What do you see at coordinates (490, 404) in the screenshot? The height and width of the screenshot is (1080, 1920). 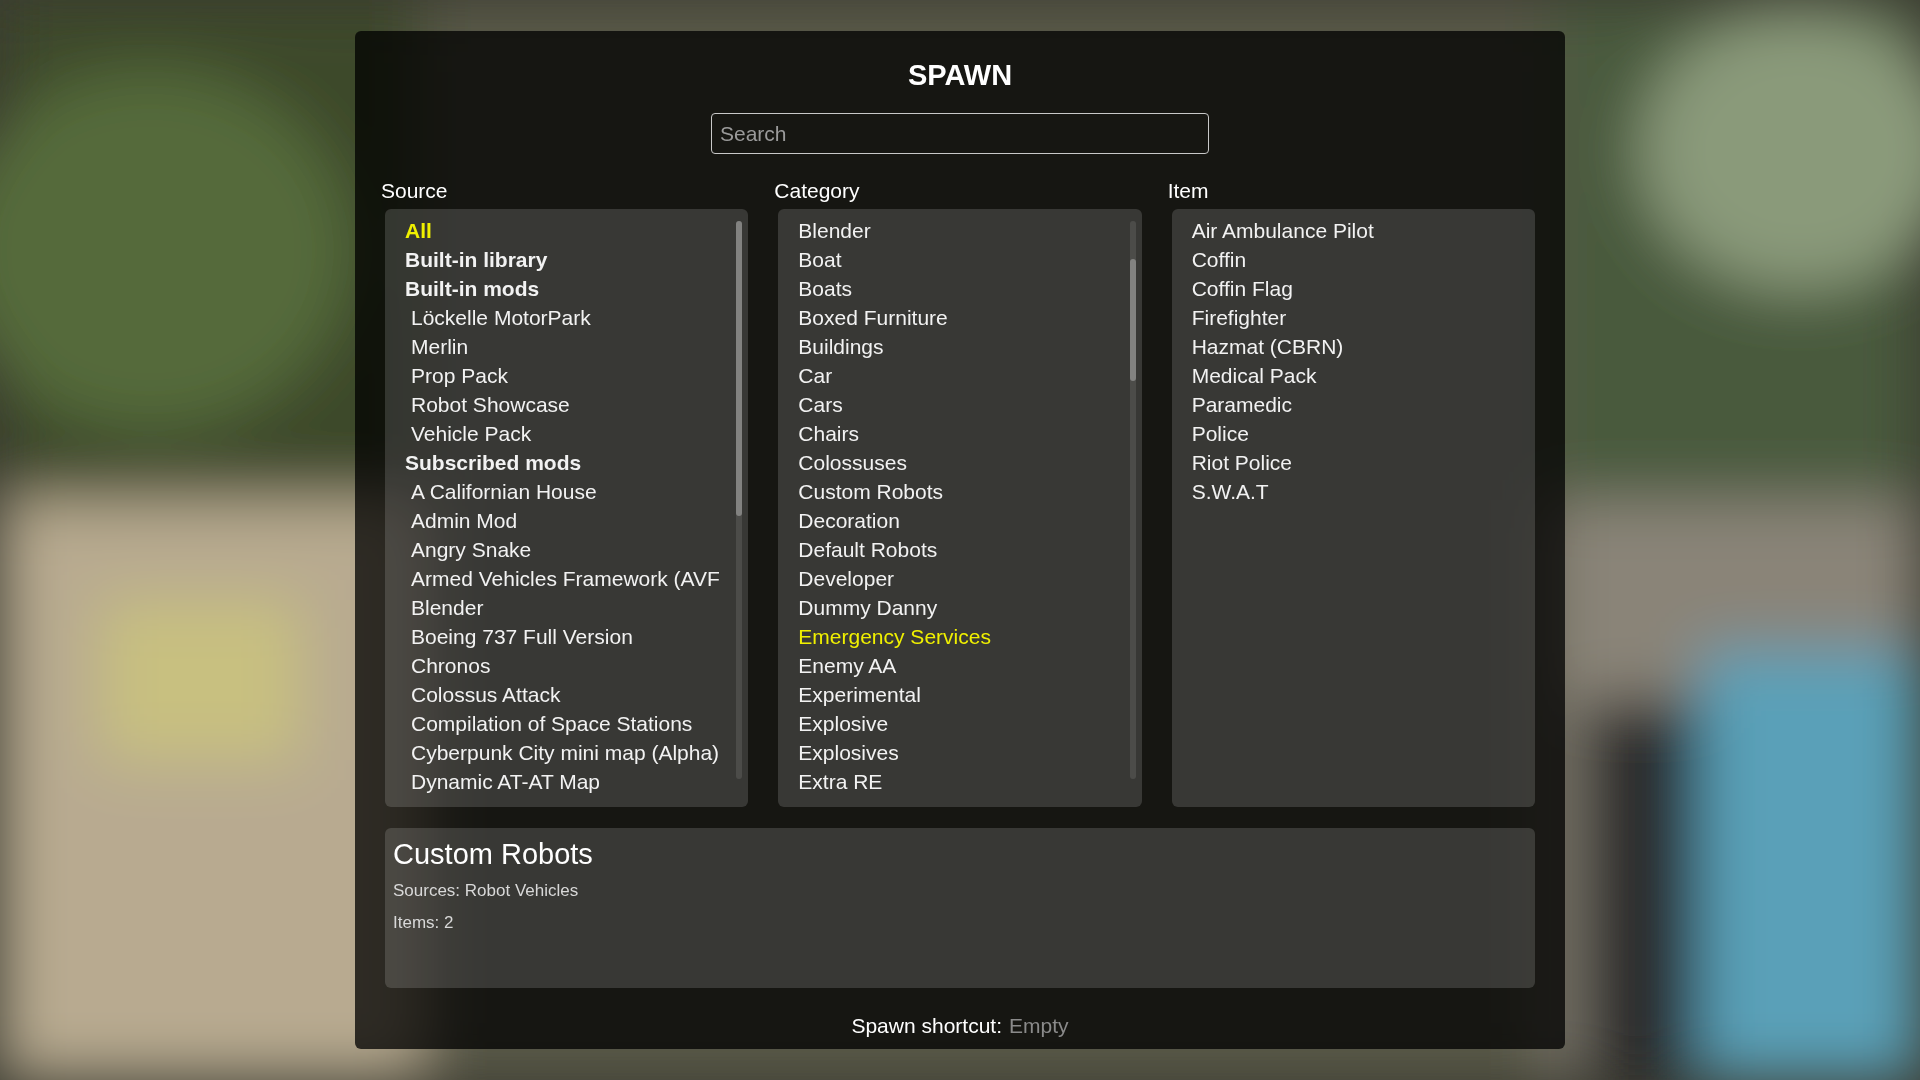 I see `list-item: Robot Showcase` at bounding box center [490, 404].